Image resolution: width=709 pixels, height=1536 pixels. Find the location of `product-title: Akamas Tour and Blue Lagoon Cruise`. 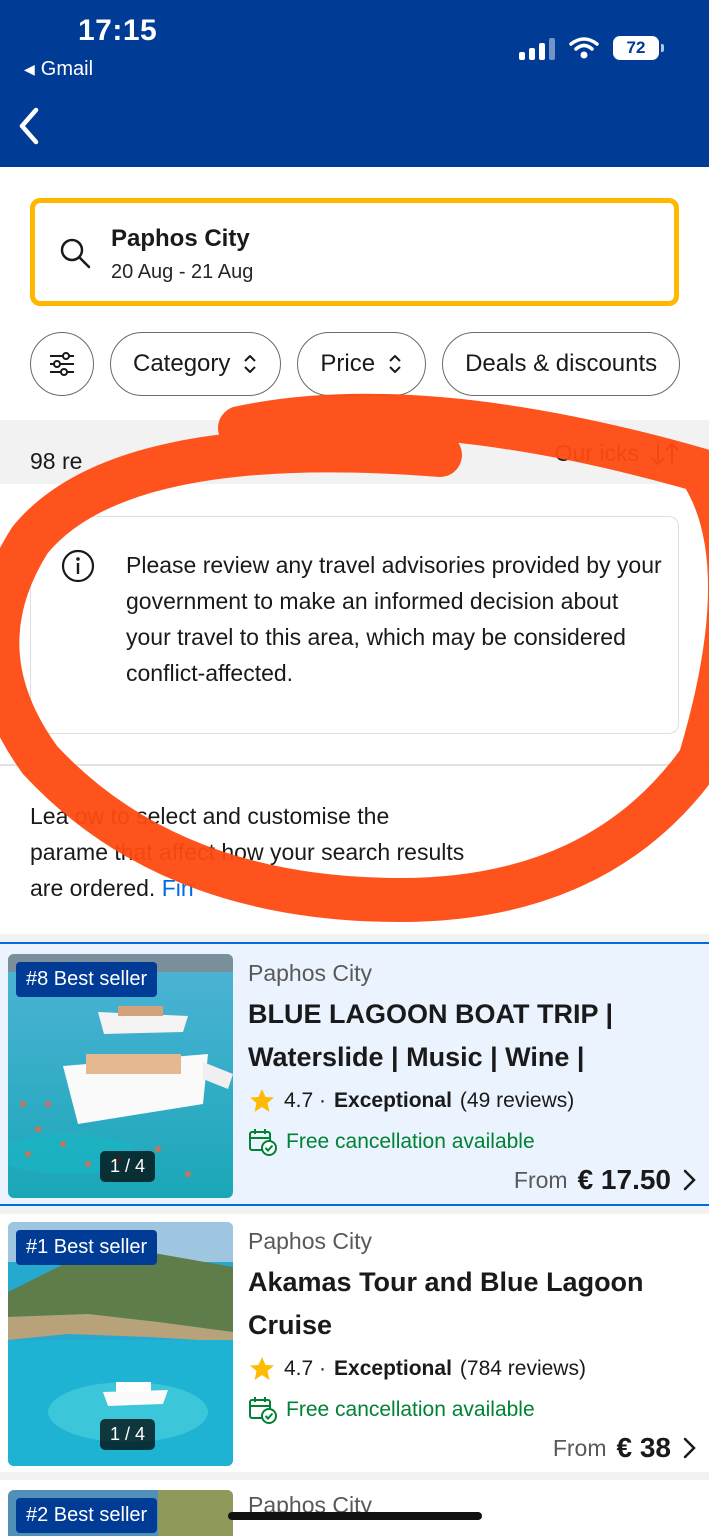

product-title: Akamas Tour and Blue Lagoon Cruise is located at coordinates (473, 1304).